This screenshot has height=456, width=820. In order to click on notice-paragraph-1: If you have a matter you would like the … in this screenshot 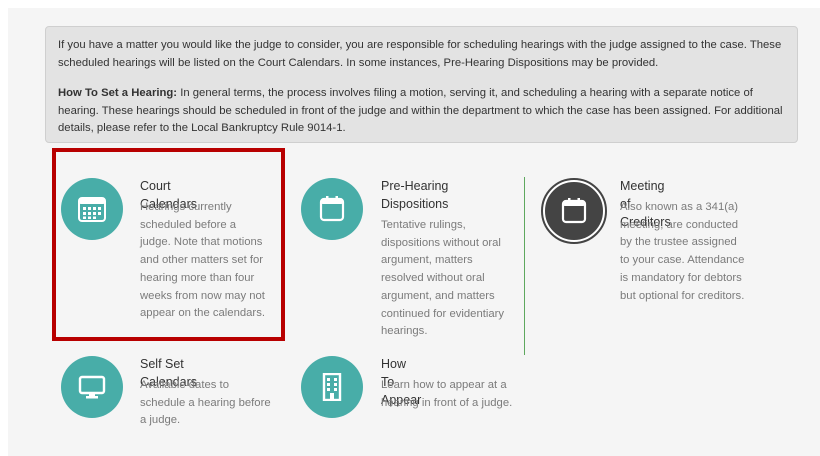, I will do `click(420, 54)`.